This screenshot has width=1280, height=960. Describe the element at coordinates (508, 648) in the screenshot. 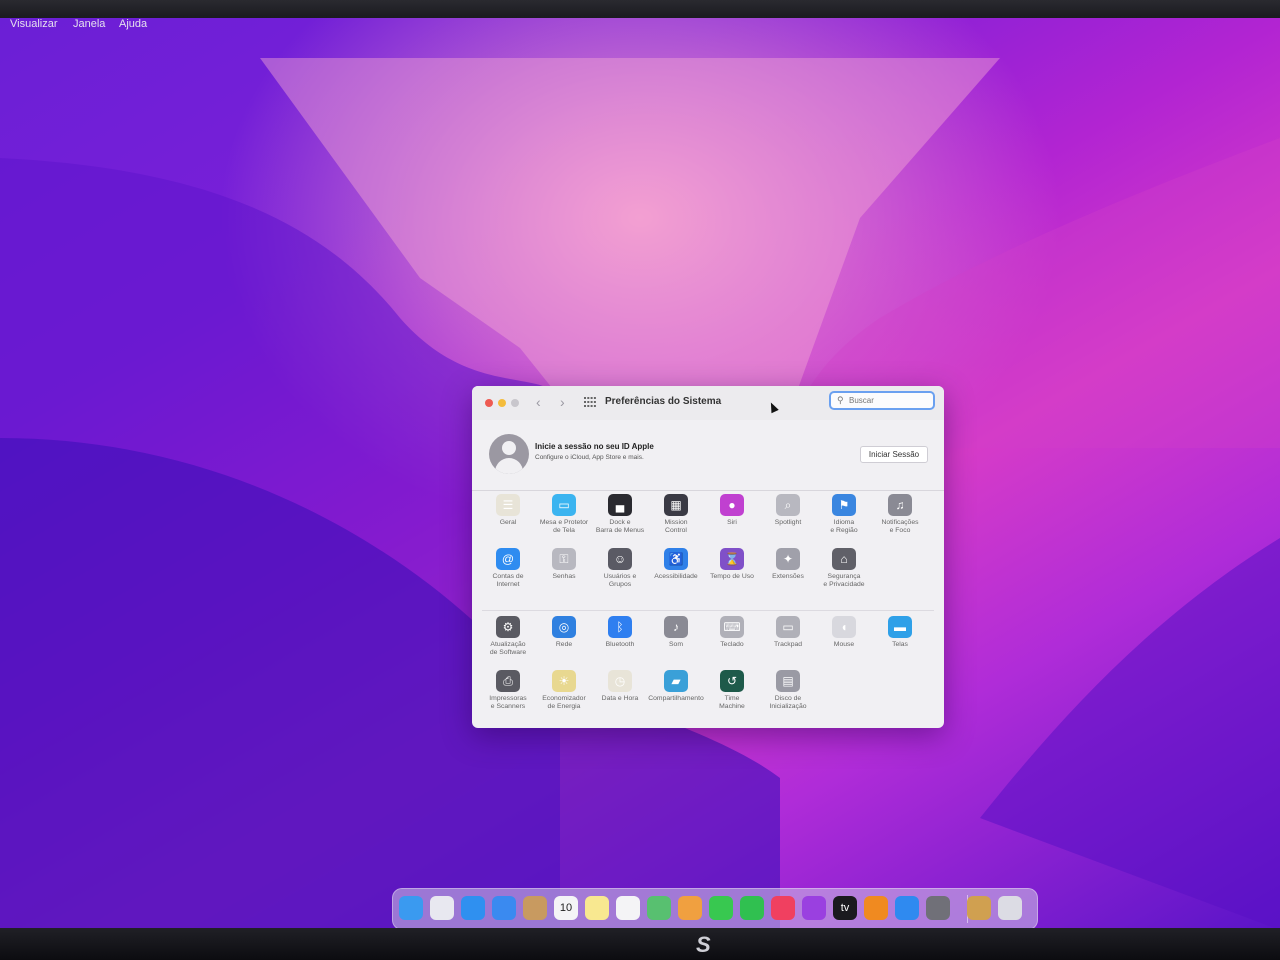

I see `pref-label: Atualização de Software` at that location.